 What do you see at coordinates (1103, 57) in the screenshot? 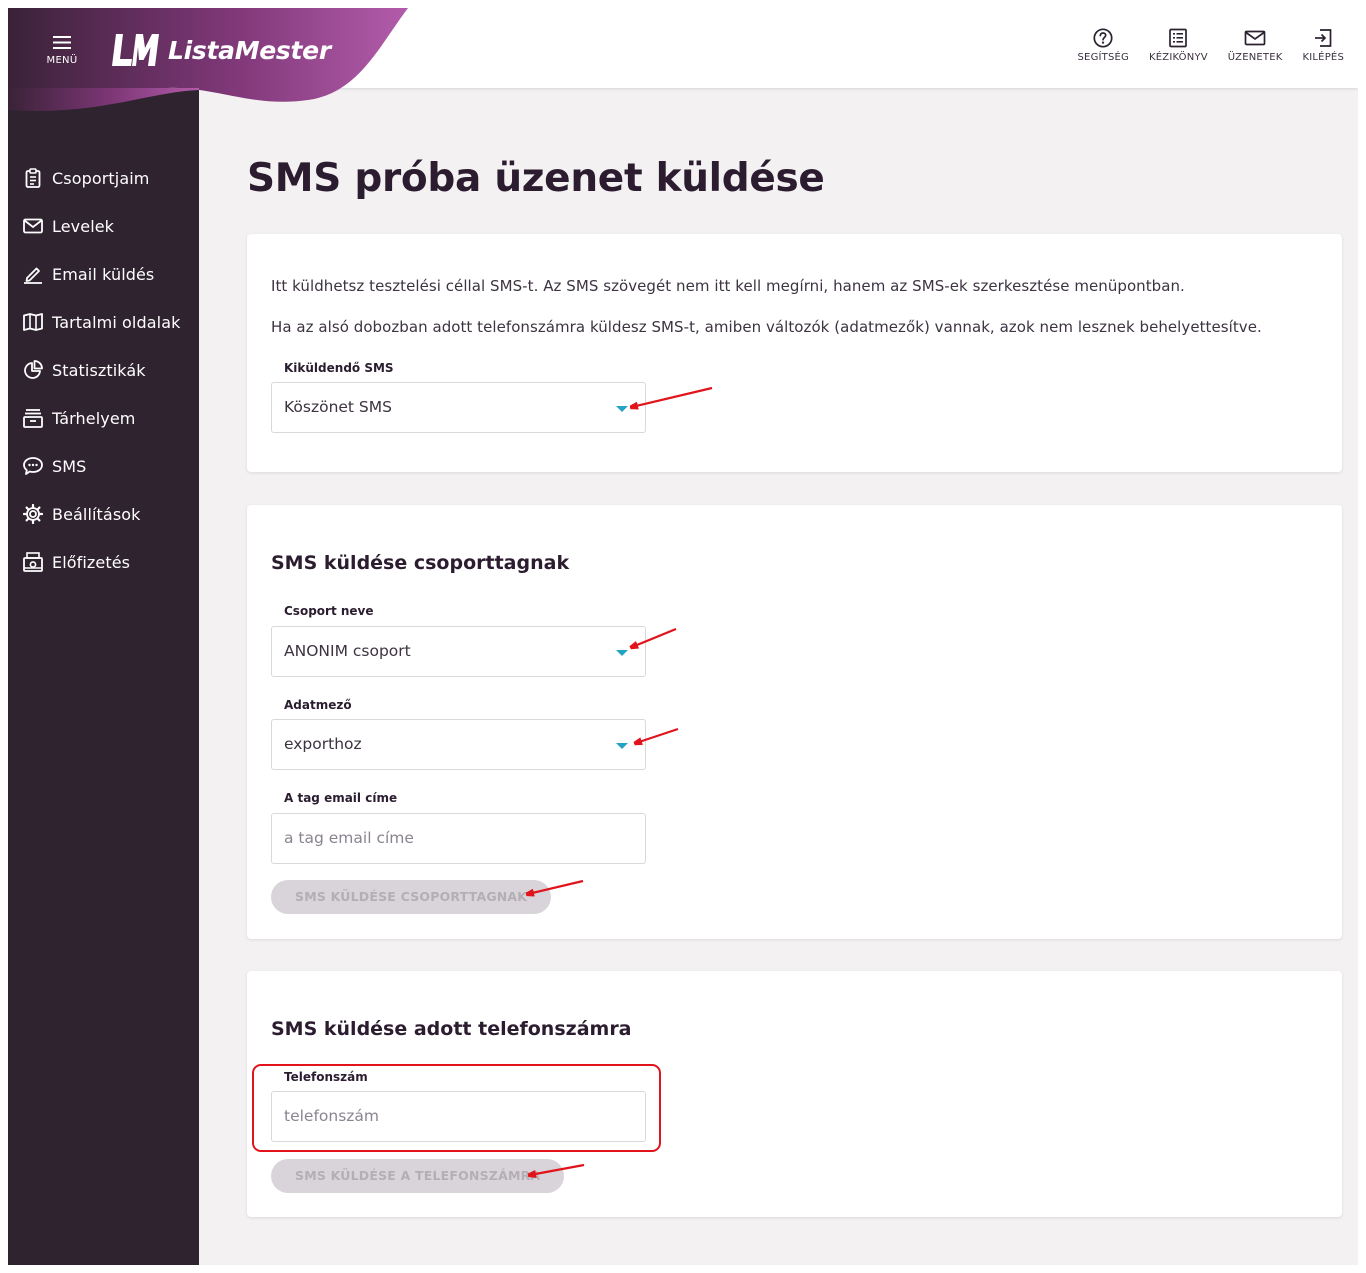
I see `topnav-label: SEGÍTSÉG` at bounding box center [1103, 57].